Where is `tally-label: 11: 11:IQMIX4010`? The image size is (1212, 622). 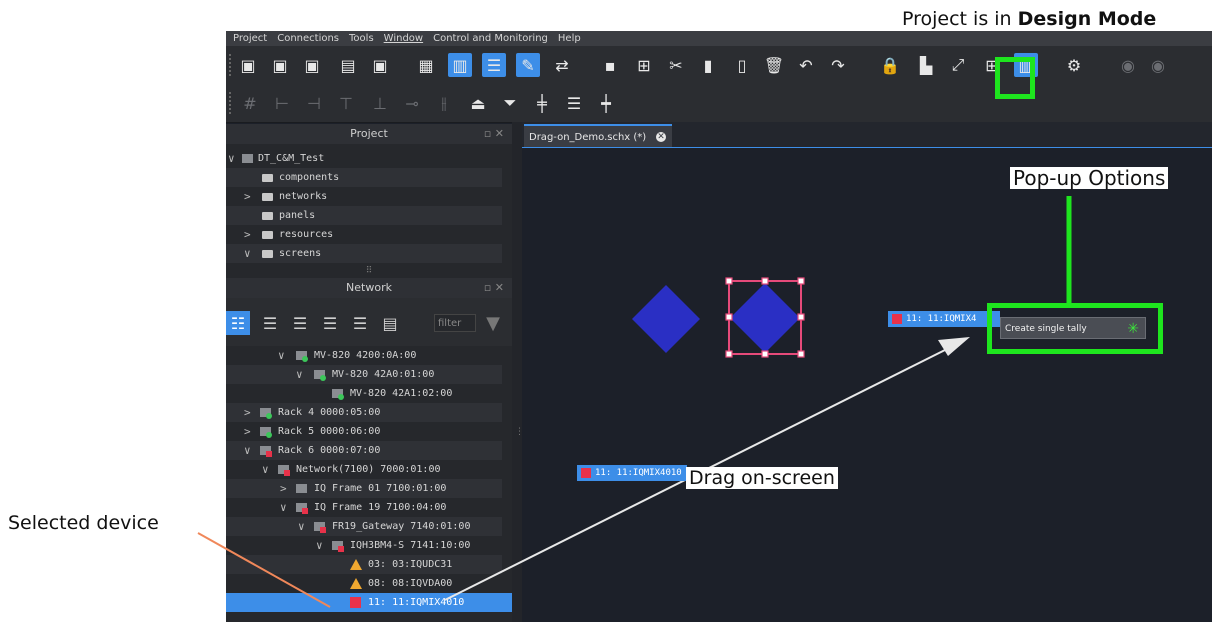 tally-label: 11: 11:IQMIX4010 is located at coordinates (638, 473).